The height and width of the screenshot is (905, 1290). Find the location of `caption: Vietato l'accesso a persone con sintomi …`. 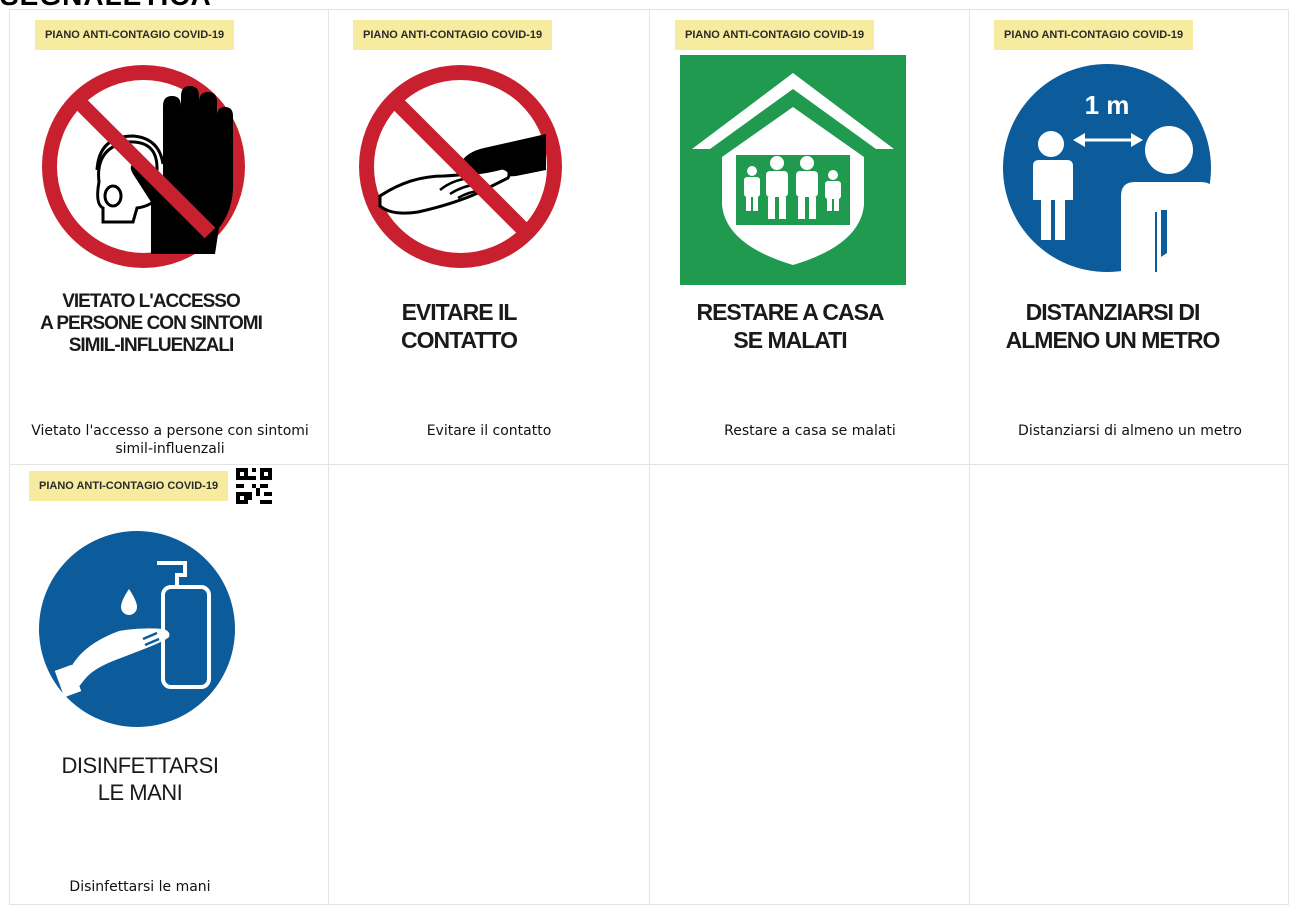

caption: Vietato l'accesso a persone con sintomi … is located at coordinates (170, 440).